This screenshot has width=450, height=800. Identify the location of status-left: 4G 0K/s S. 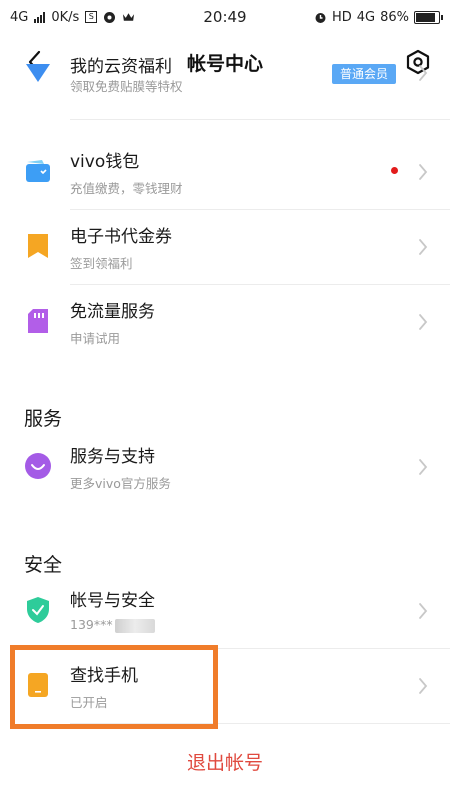
(72, 17).